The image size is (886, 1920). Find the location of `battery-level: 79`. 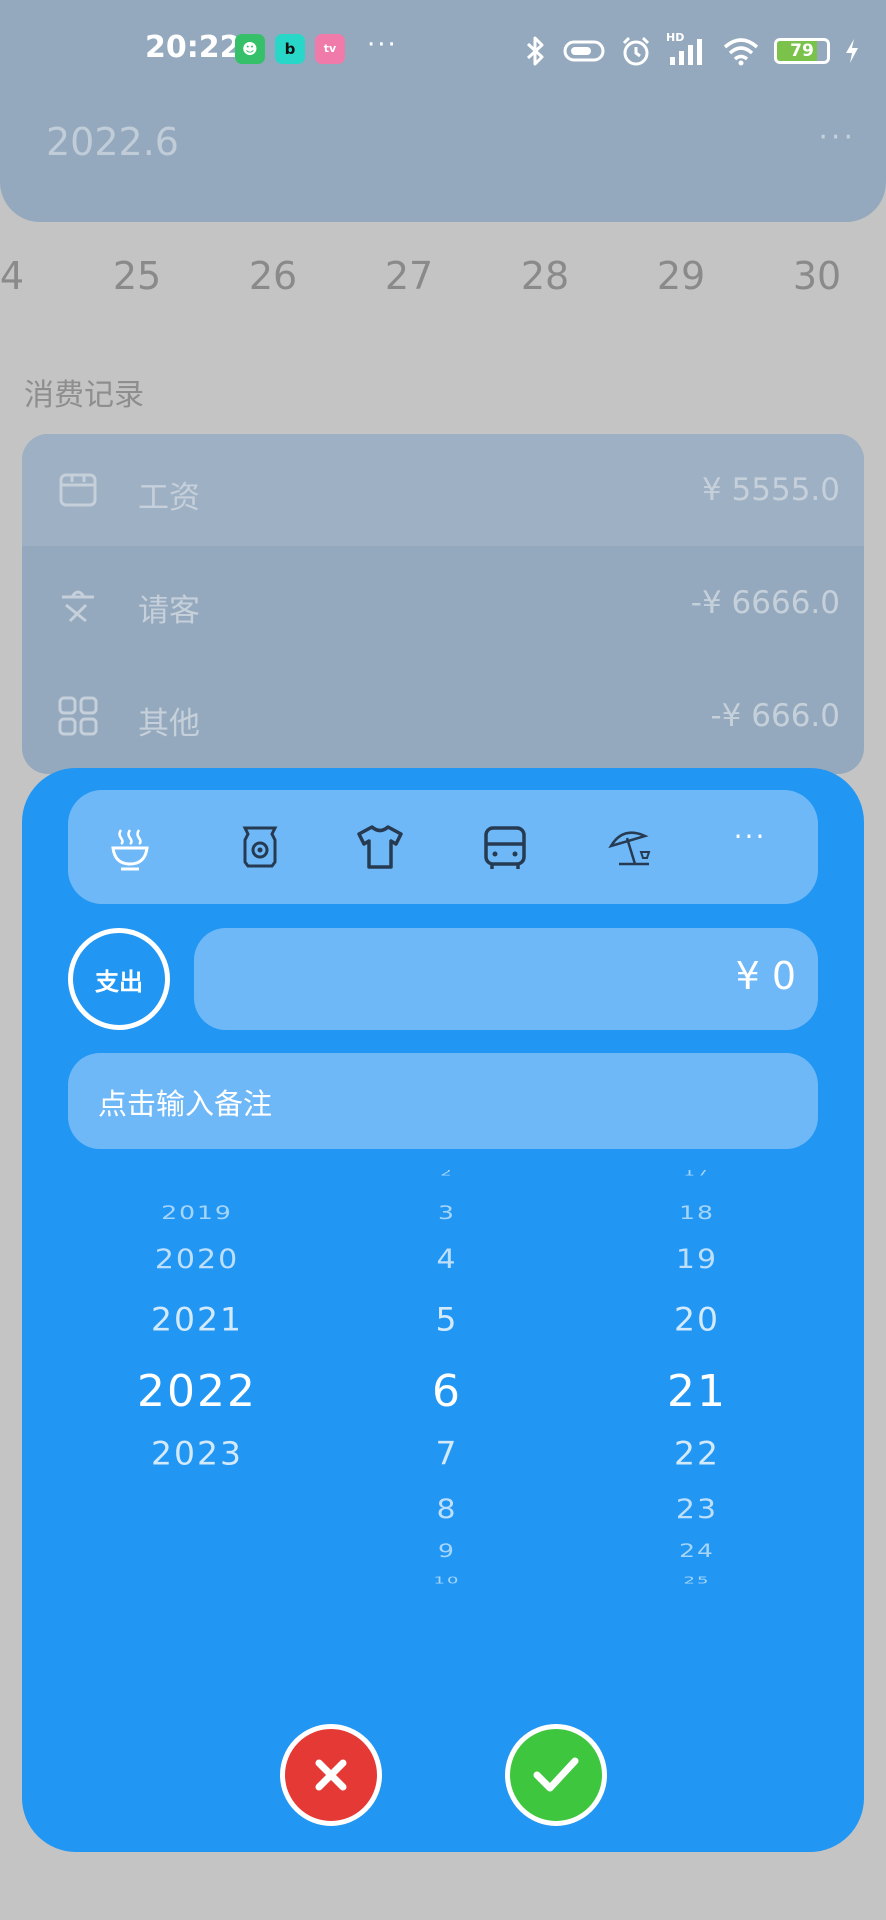

battery-level: 79 is located at coordinates (802, 51).